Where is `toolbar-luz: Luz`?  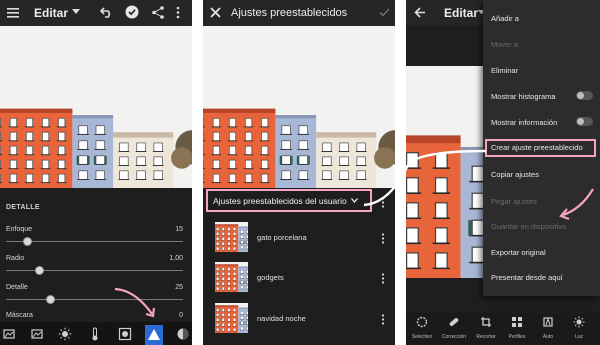
toolbar-luz: Luz is located at coordinates (579, 327).